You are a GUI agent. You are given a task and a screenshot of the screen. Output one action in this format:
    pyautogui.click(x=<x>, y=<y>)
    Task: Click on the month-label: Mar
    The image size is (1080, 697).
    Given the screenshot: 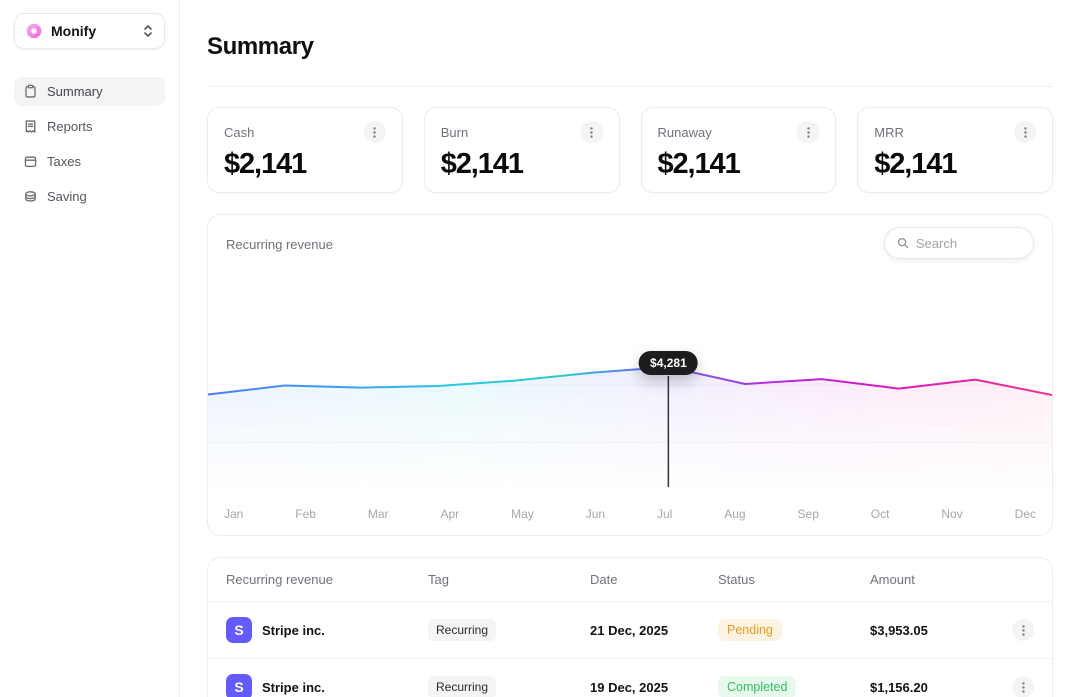 What is the action you would take?
    pyautogui.click(x=378, y=514)
    